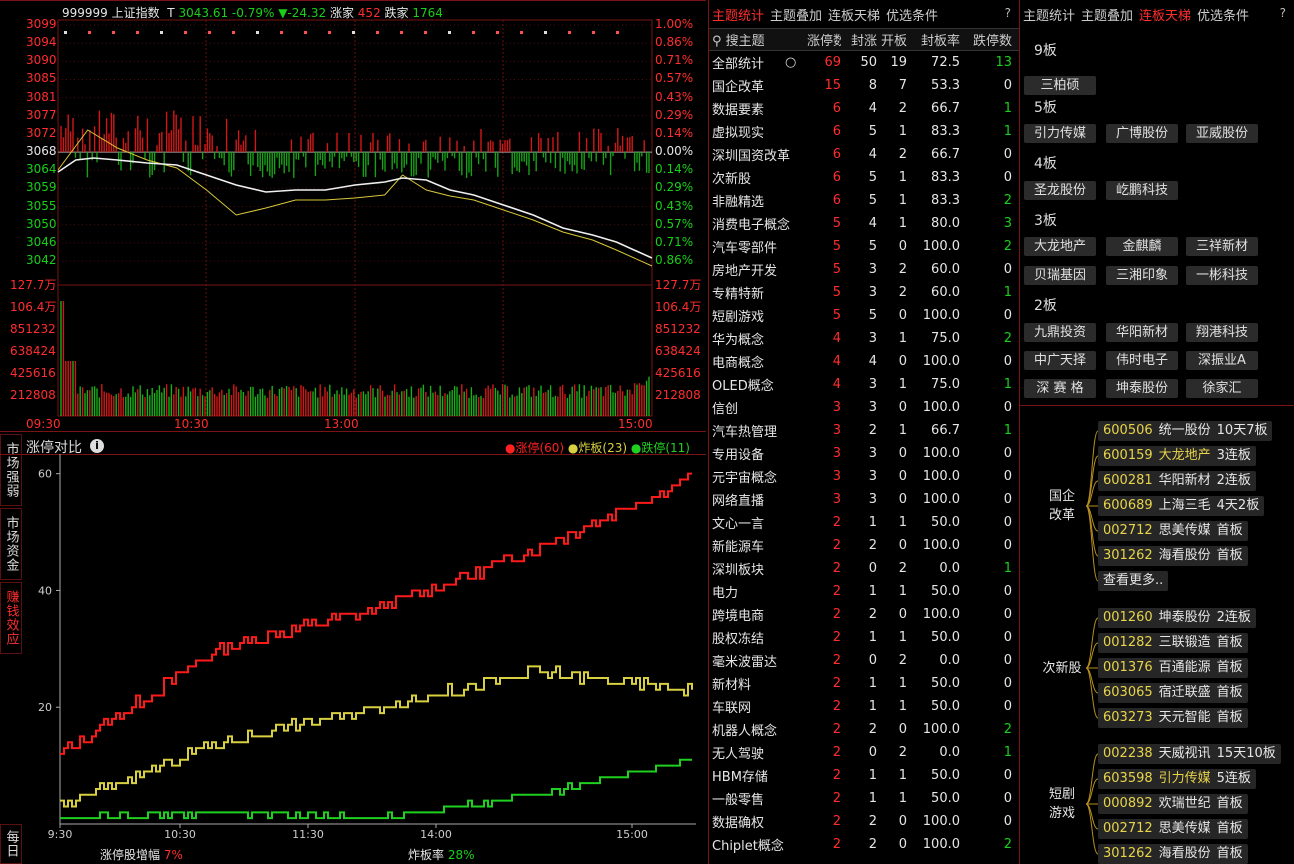 The image size is (1294, 864). Describe the element at coordinates (738, 14) in the screenshot. I see `tab-theme-stats: 主题统计` at that location.